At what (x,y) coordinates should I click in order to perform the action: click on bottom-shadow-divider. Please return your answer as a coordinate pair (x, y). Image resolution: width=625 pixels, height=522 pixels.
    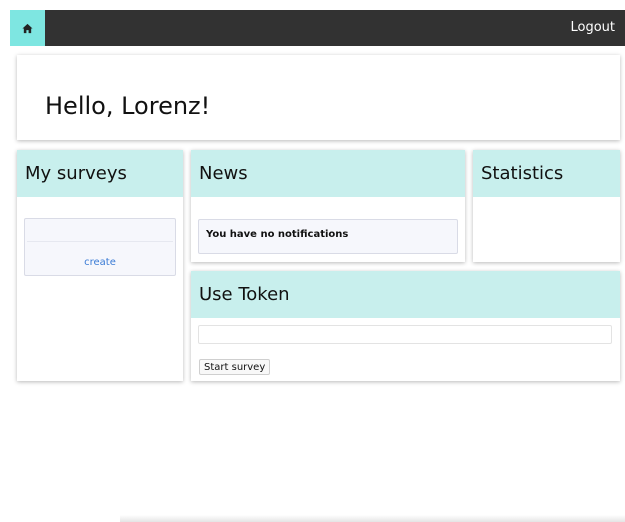
    Looking at the image, I should click on (372, 518).